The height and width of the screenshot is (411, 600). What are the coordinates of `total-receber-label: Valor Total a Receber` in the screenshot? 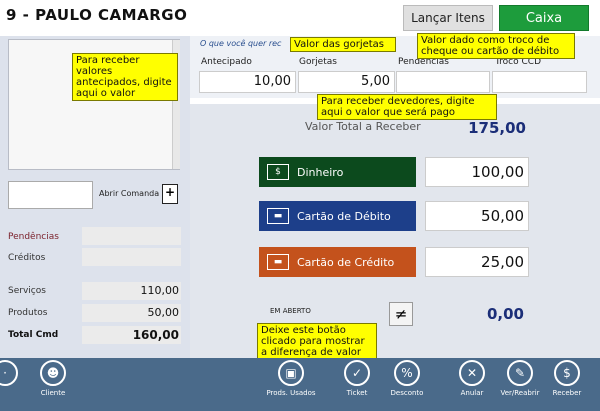 It's located at (363, 126).